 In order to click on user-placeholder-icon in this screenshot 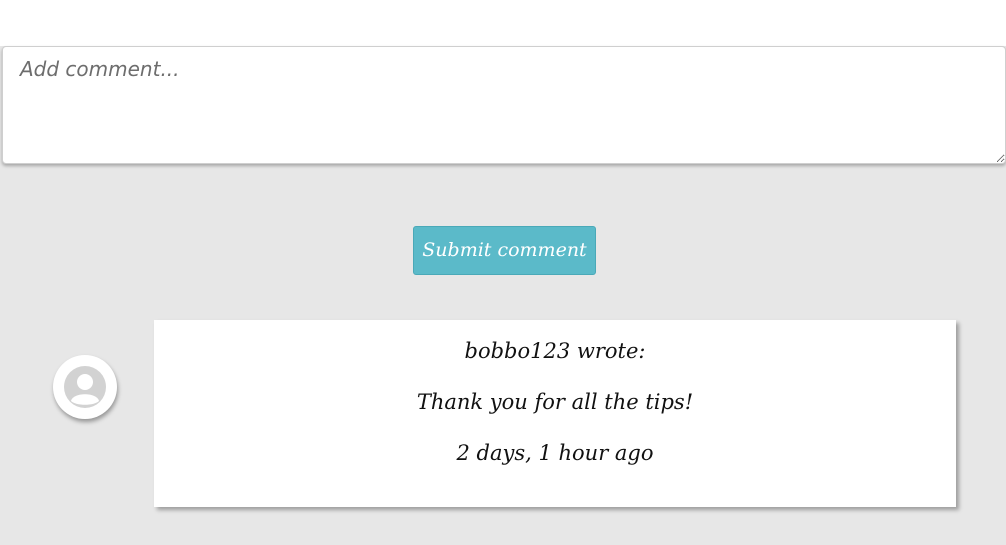, I will do `click(85, 387)`.